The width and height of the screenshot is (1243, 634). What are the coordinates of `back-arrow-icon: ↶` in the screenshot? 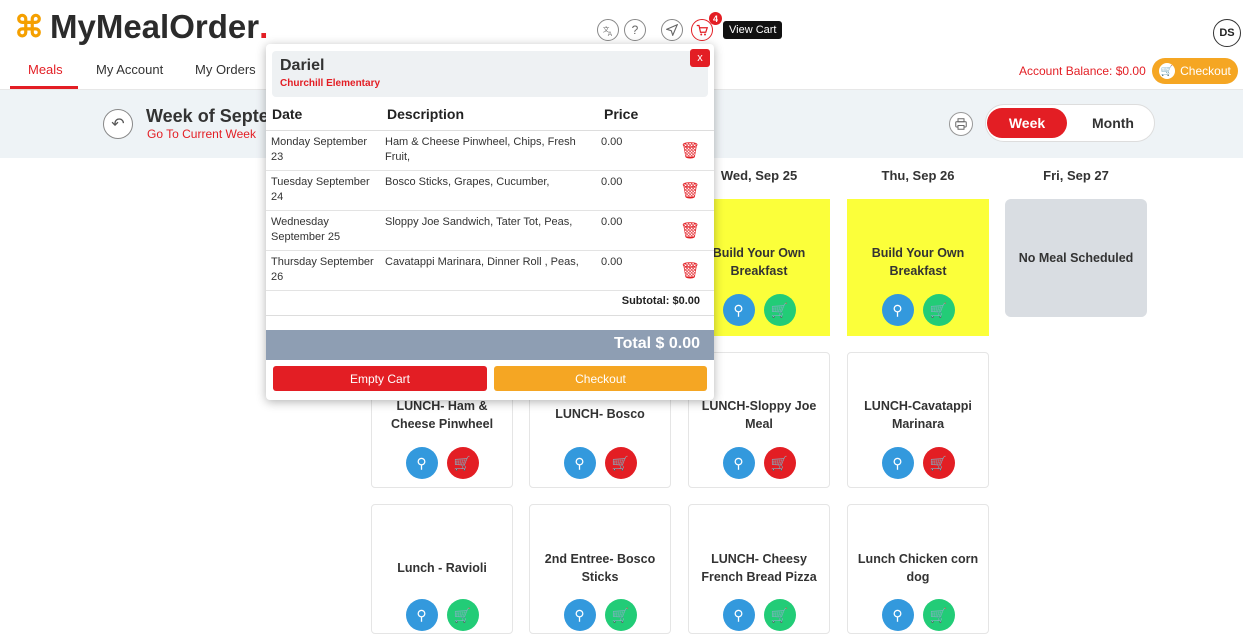 It's located at (118, 124).